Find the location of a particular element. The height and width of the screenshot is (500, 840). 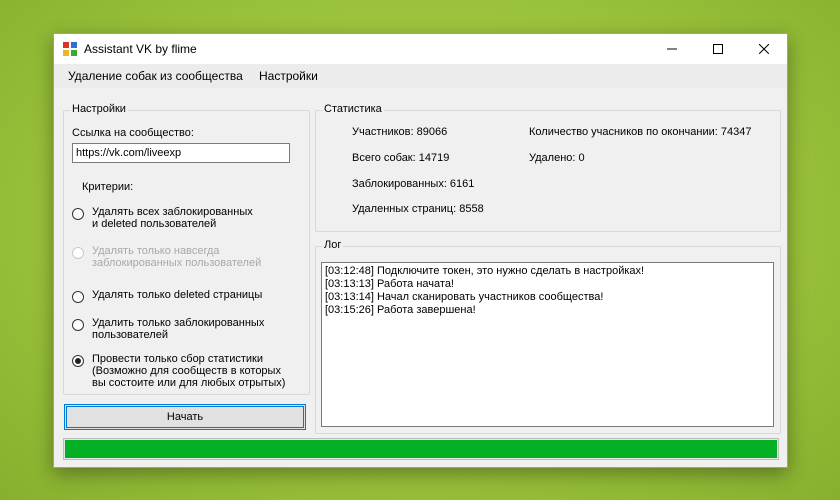

close-icon is located at coordinates (764, 49).